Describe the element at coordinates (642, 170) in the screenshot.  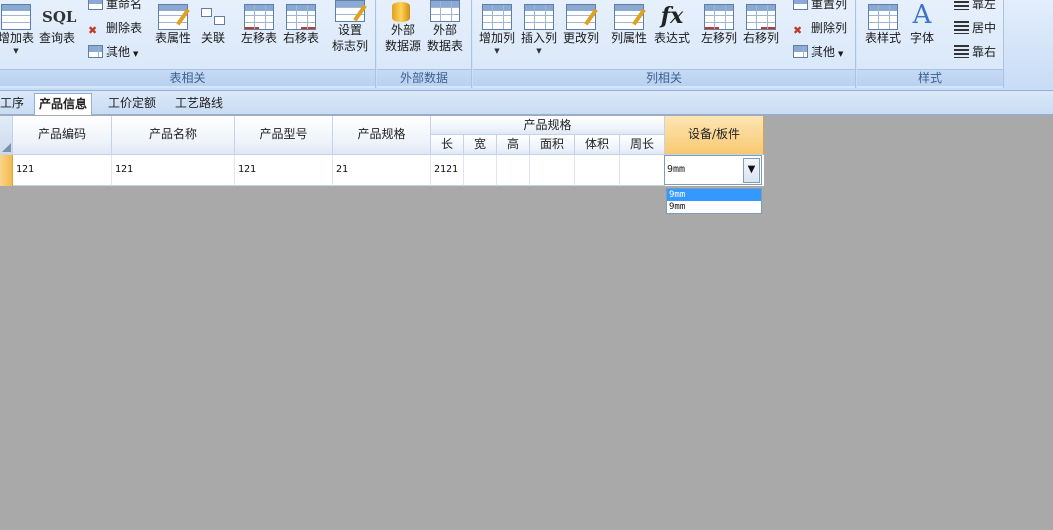
I see `cell-perimeter` at that location.